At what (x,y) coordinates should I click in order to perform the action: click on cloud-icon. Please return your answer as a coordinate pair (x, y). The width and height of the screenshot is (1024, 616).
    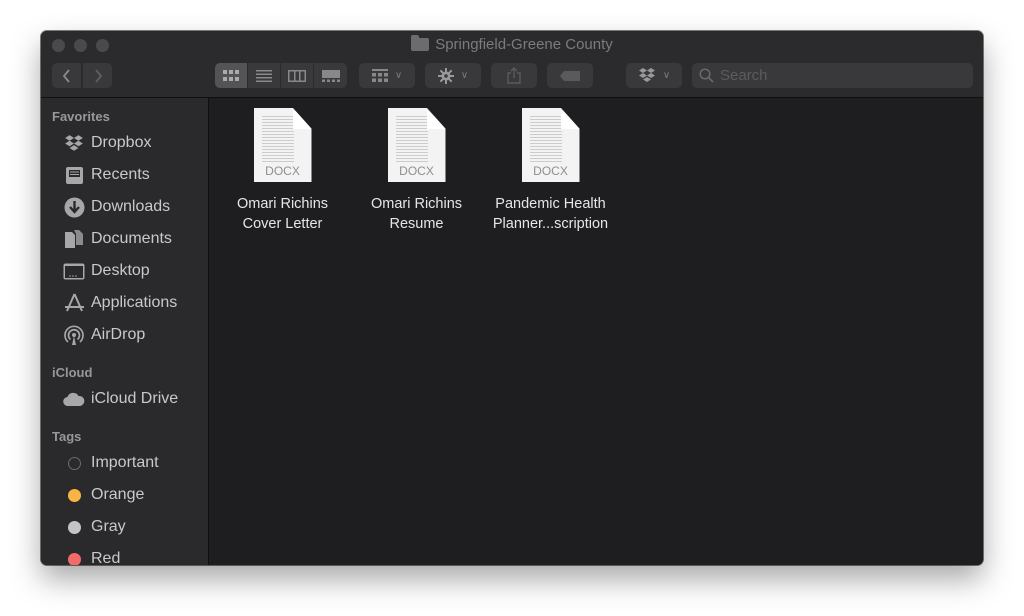
    Looking at the image, I should click on (74, 399).